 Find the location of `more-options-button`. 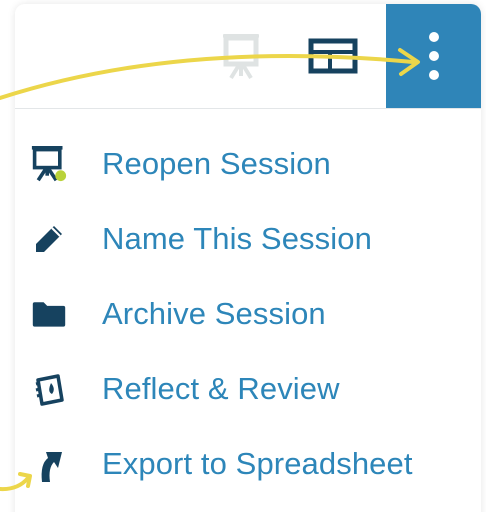

more-options-button is located at coordinates (433, 56).